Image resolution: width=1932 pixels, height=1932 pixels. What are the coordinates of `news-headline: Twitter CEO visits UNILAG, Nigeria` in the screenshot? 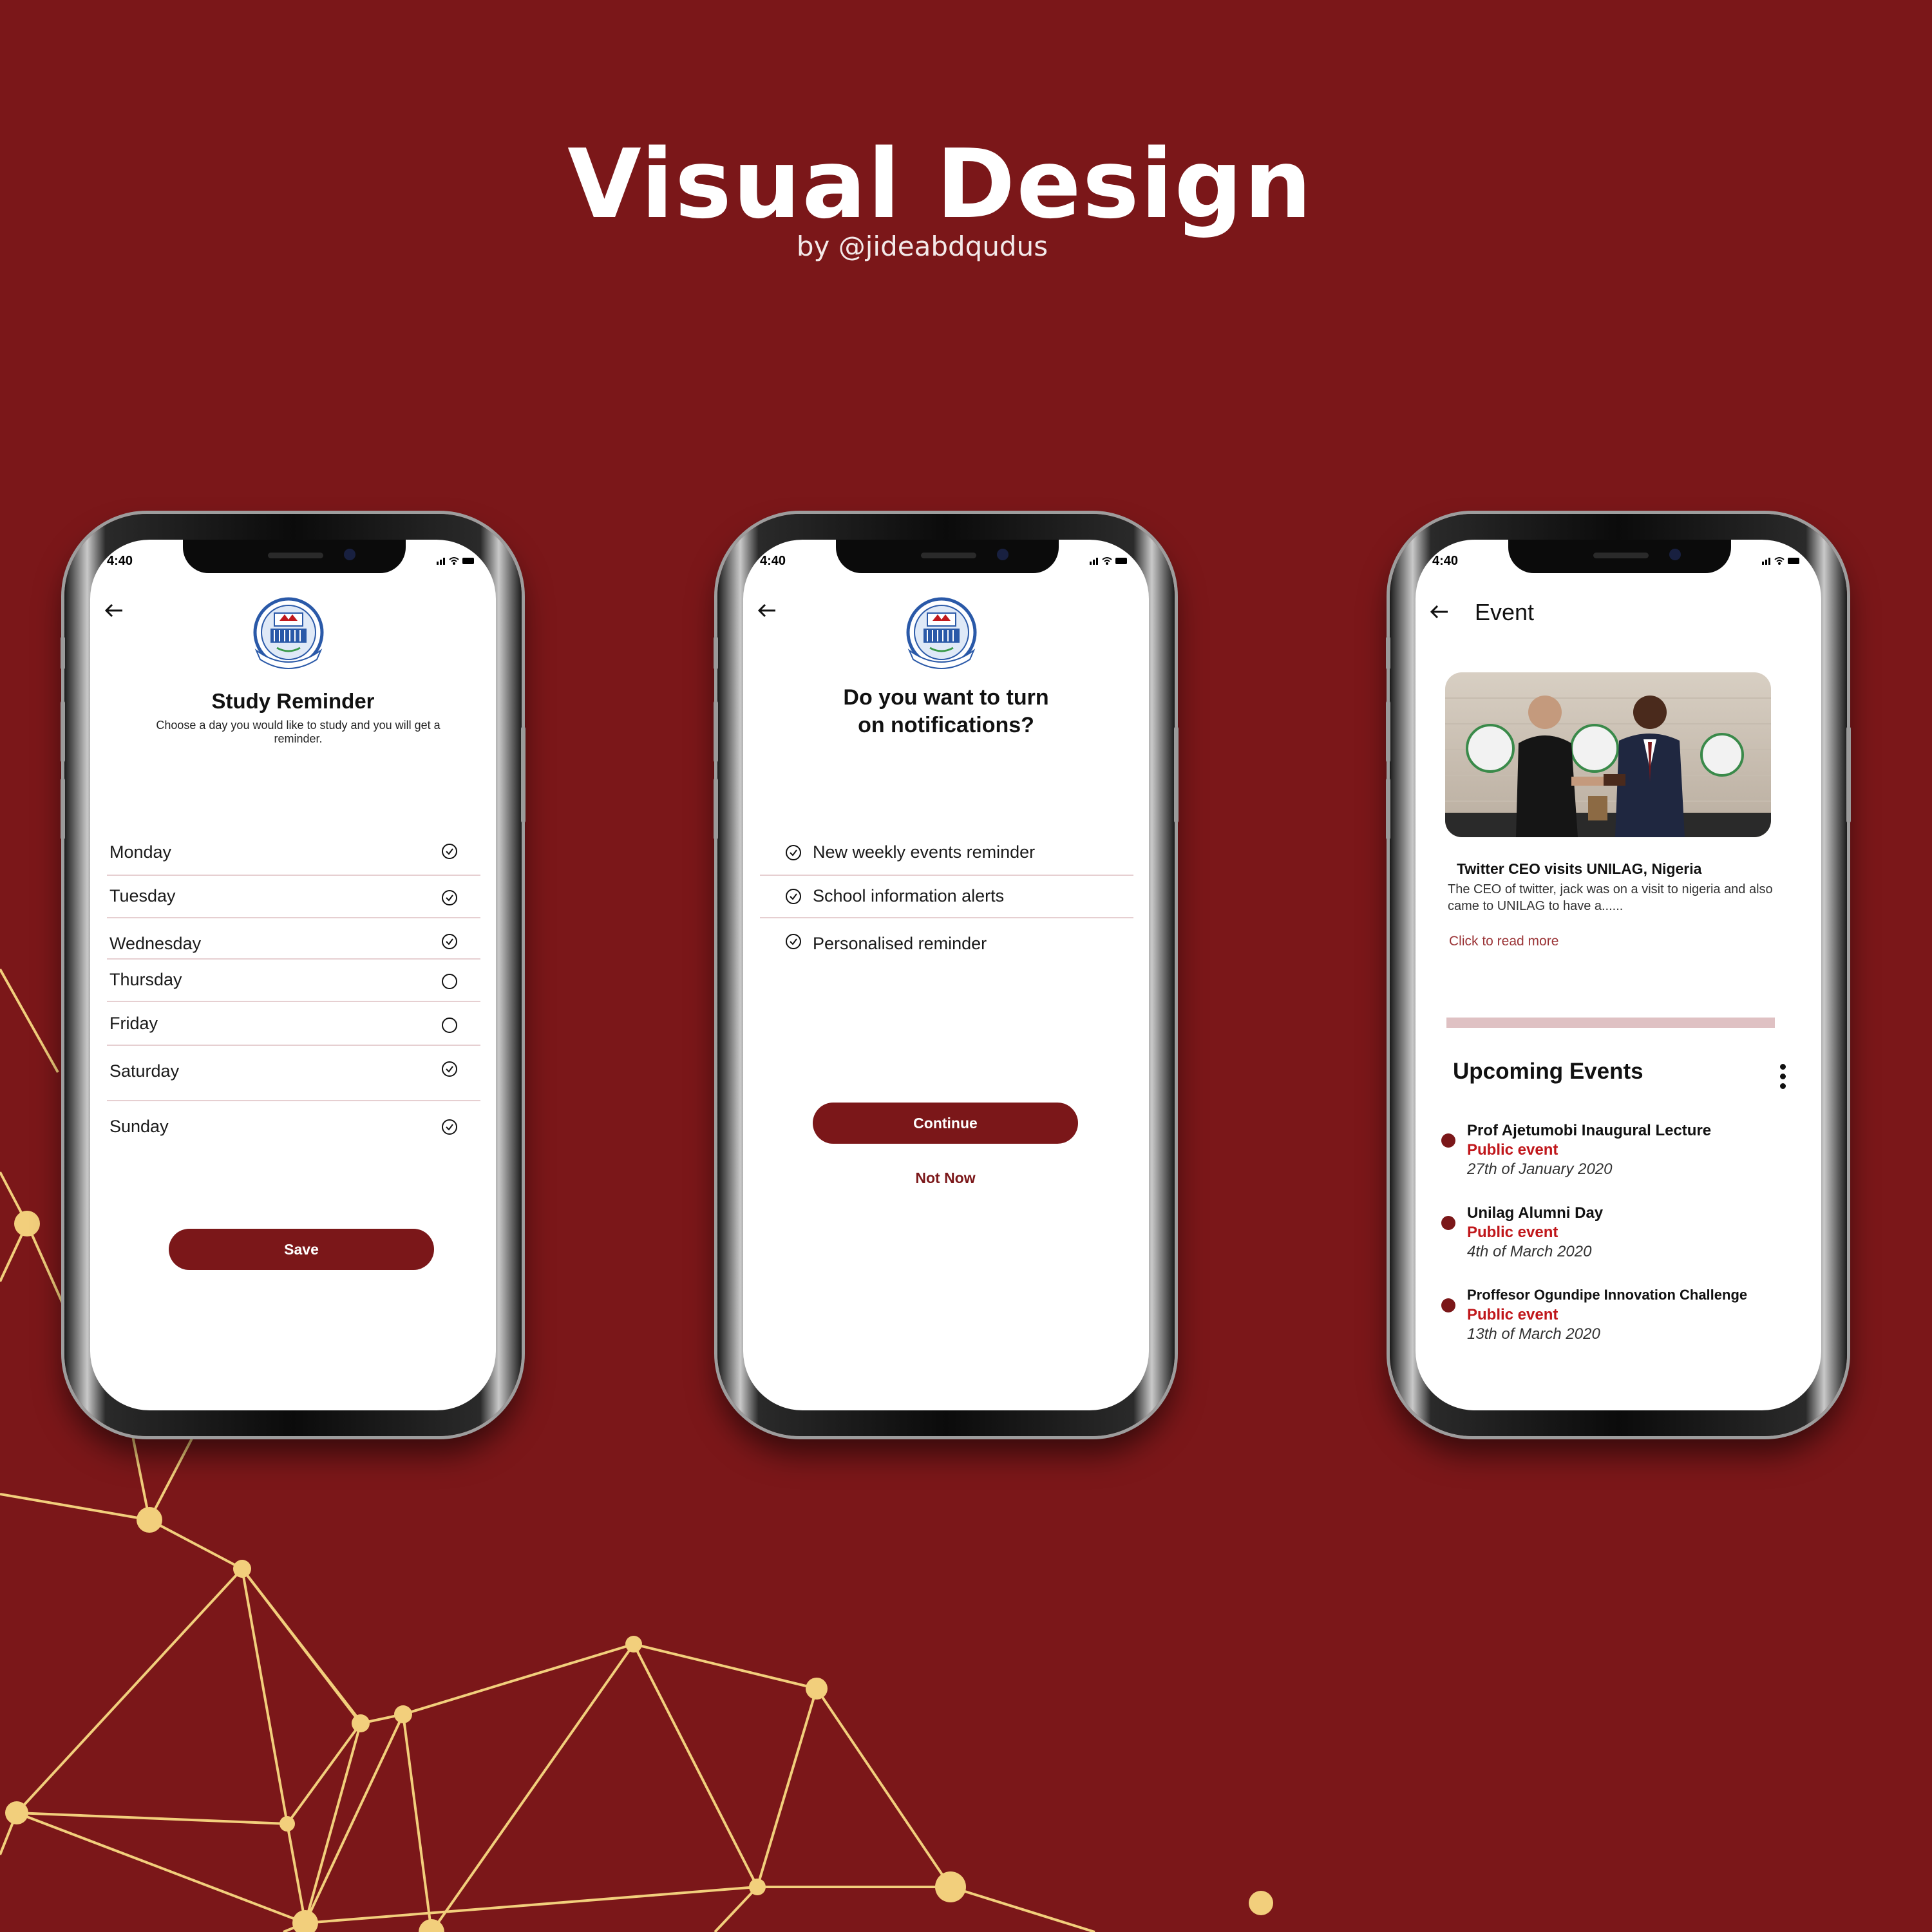 It's located at (1579, 869).